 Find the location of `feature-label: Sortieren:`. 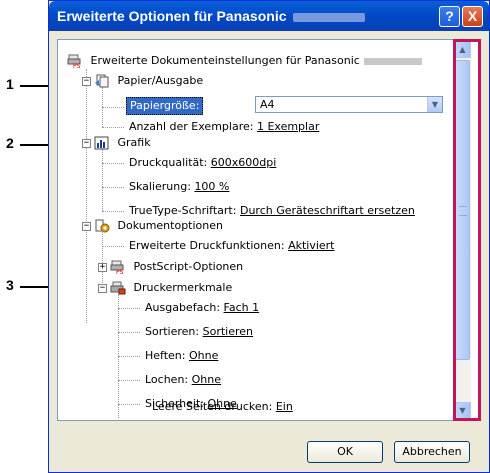

feature-label: Sortieren: is located at coordinates (172, 331).